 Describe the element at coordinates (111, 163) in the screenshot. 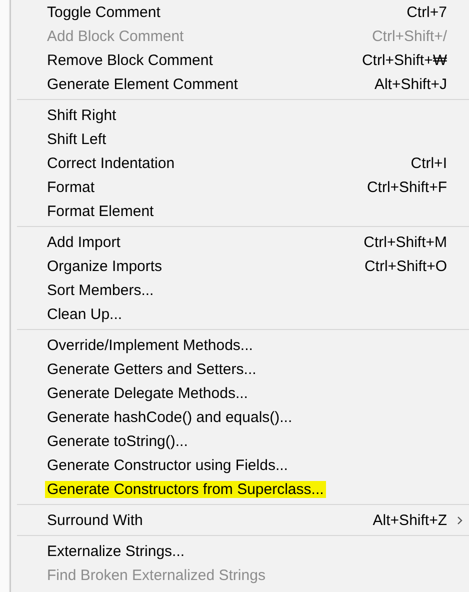

I see `item-label: Correct Indentation` at that location.